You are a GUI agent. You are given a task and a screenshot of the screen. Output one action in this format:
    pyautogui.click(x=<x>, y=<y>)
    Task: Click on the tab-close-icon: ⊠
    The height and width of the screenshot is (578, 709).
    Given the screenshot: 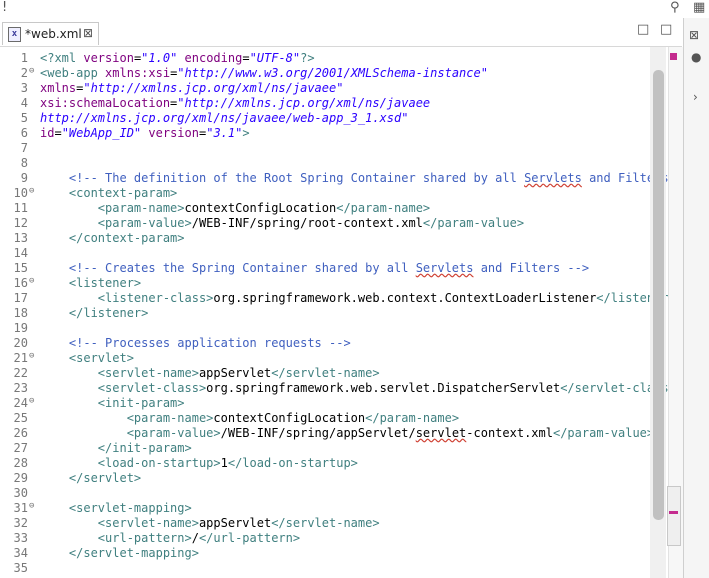 What is the action you would take?
    pyautogui.click(x=88, y=33)
    